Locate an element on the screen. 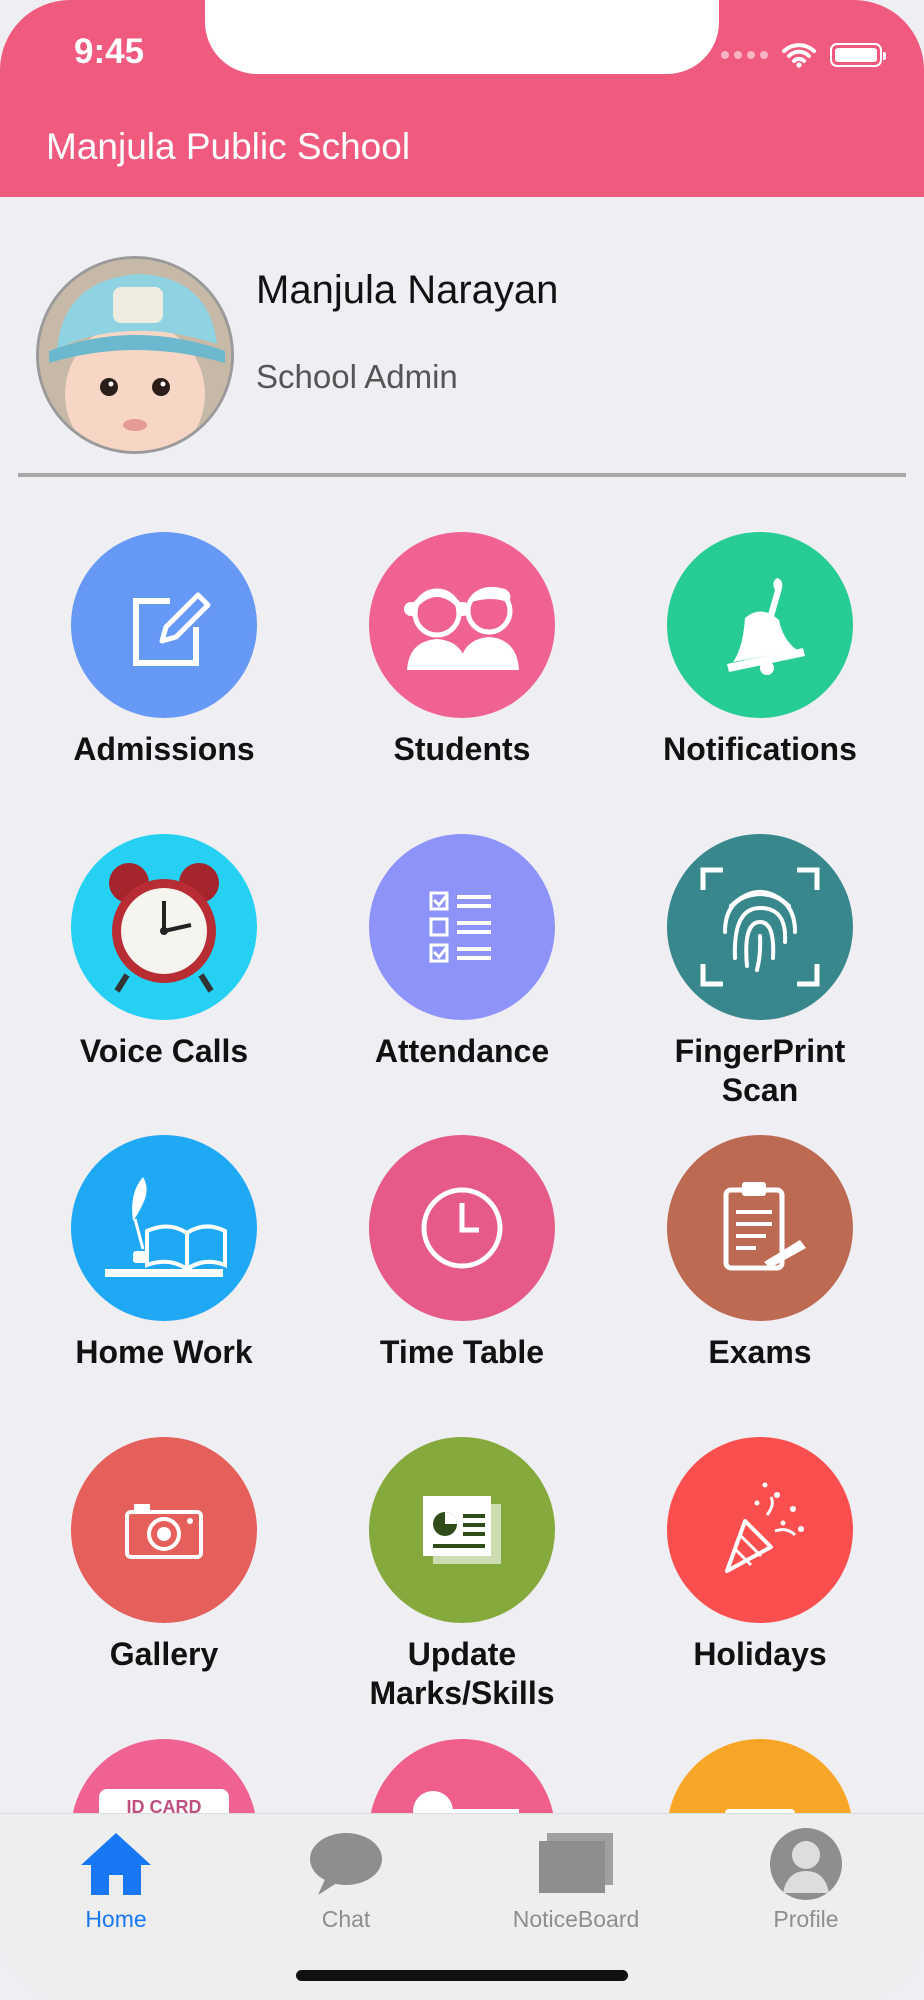 The width and height of the screenshot is (924, 2000). tile-holidays: Holidays is located at coordinates (760, 1555).